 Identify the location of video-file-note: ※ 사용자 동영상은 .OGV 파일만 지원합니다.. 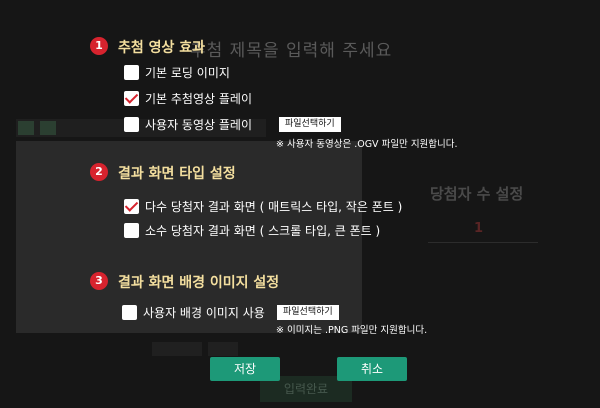
(367, 144).